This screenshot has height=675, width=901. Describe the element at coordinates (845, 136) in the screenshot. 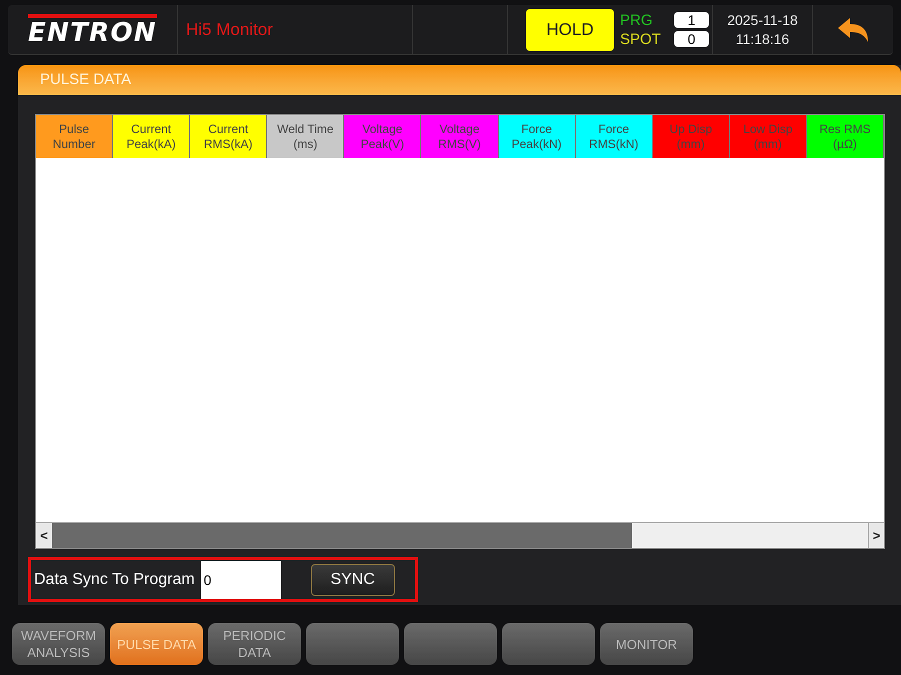

I see `column-header: Res RMS (µΩ)` at that location.